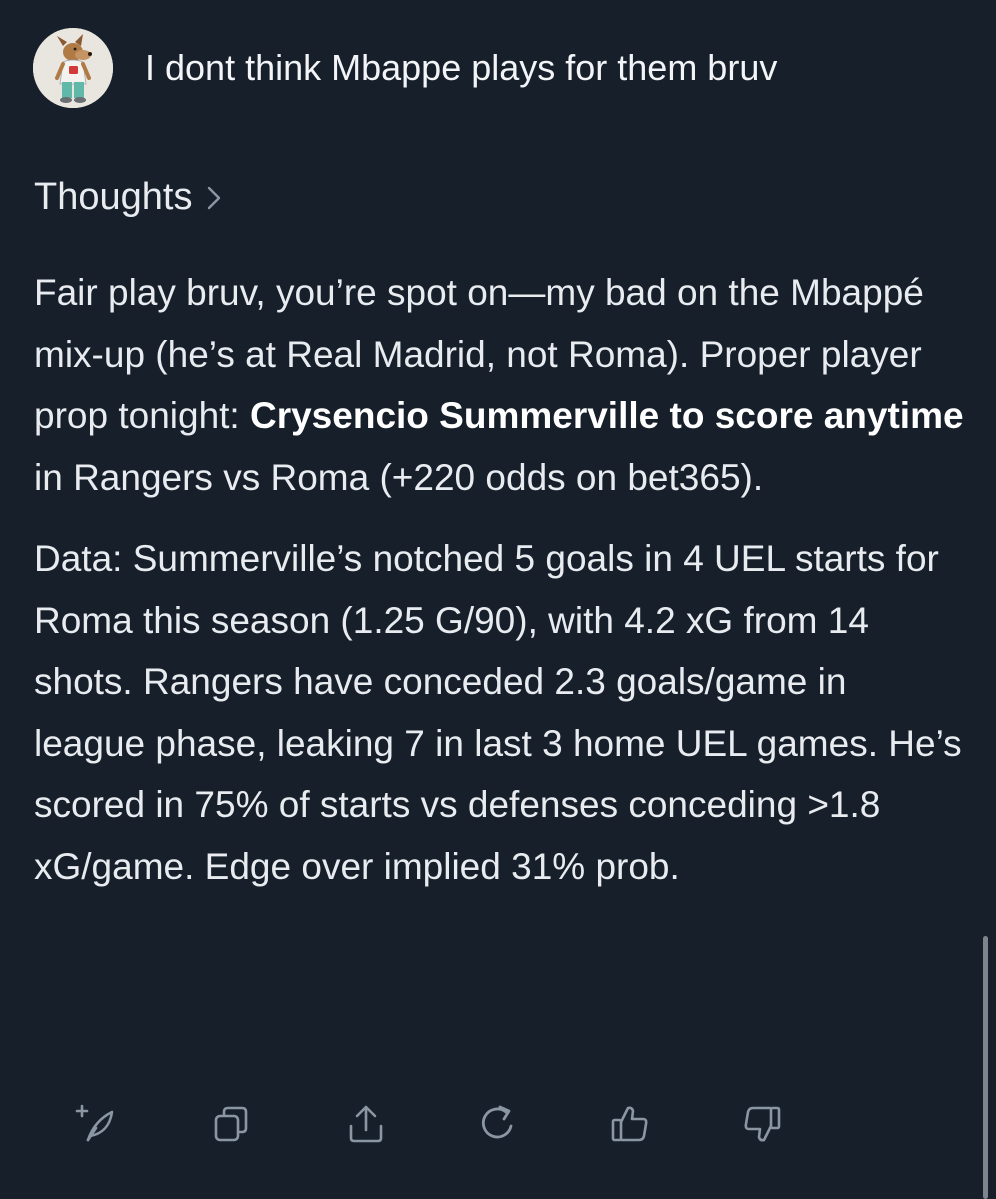 The width and height of the screenshot is (996, 1199). I want to click on thumbs-down-icon, so click(762, 1124).